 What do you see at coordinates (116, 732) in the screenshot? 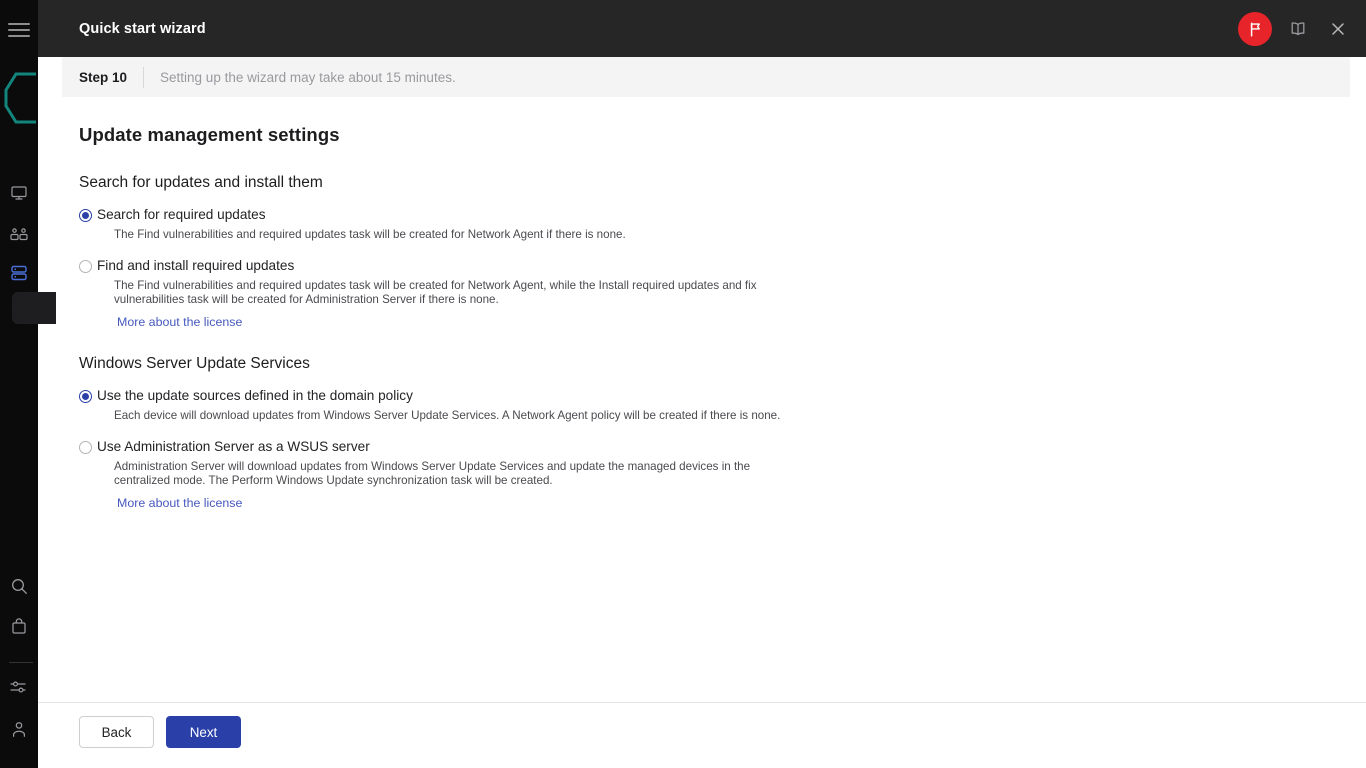
I see `back-button: Back` at bounding box center [116, 732].